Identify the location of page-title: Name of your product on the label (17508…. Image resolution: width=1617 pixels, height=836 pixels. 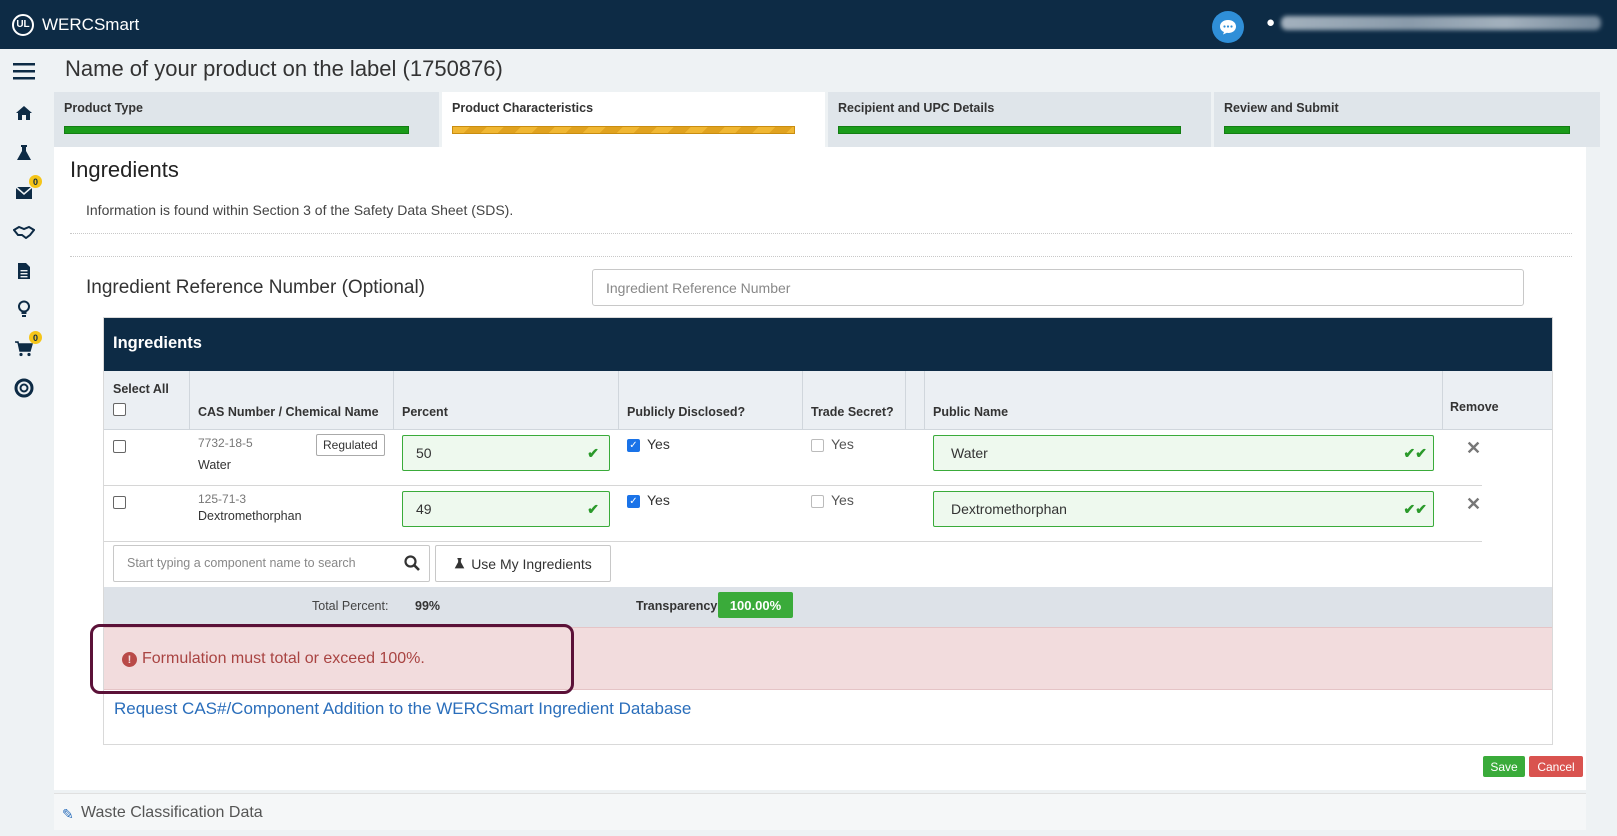
(284, 68).